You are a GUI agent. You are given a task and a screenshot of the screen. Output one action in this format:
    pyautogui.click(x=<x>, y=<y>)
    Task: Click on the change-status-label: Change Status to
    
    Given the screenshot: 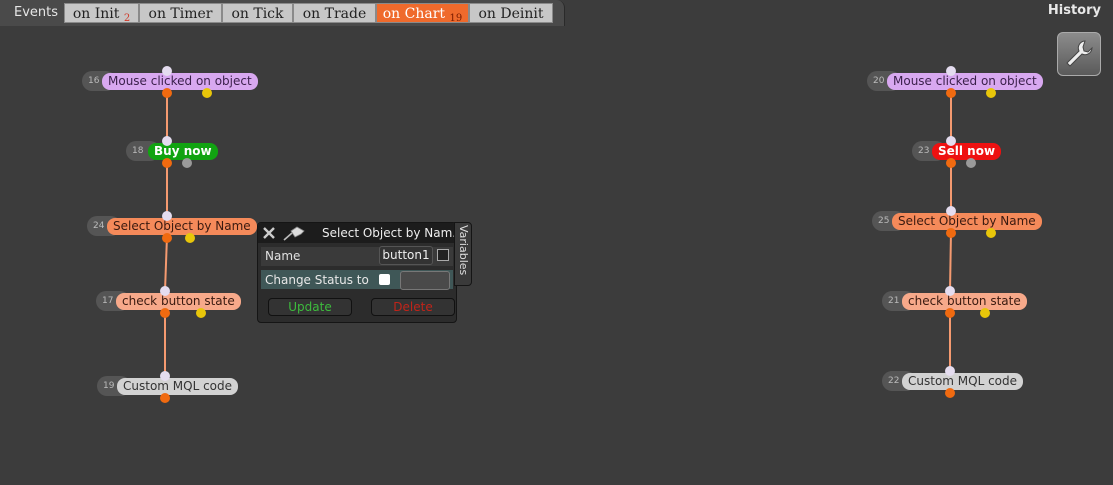 What is the action you would take?
    pyautogui.click(x=317, y=280)
    